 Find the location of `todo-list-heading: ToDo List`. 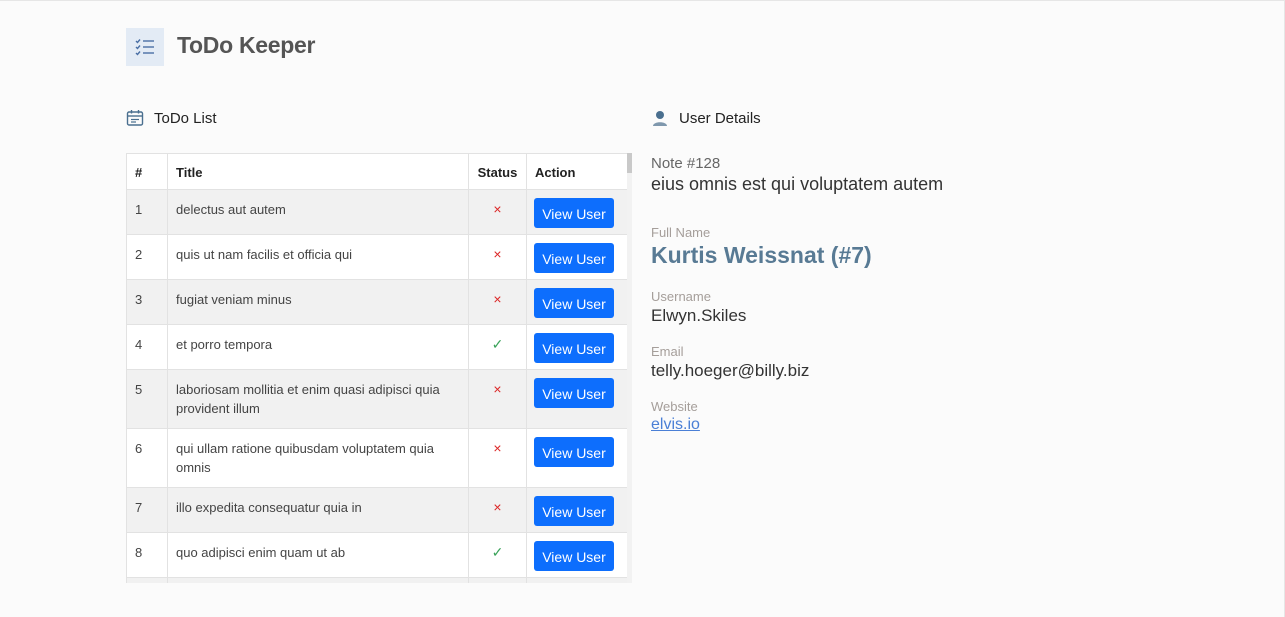

todo-list-heading: ToDo List is located at coordinates (171, 118).